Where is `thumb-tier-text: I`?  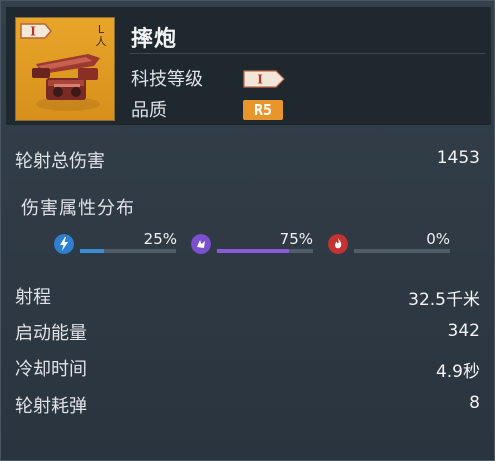
thumb-tier-text: I is located at coordinates (33, 32).